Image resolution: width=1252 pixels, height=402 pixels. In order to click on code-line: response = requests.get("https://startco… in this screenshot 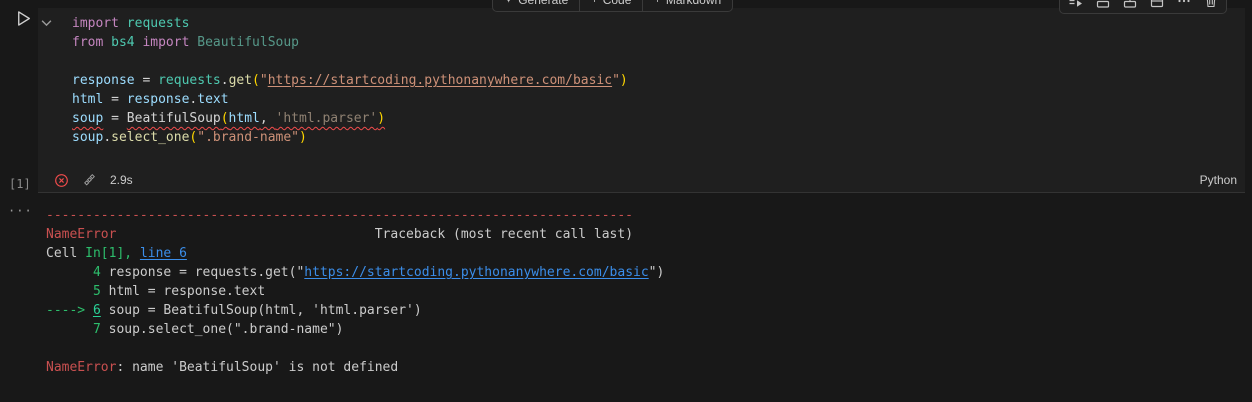, I will do `click(350, 80)`.